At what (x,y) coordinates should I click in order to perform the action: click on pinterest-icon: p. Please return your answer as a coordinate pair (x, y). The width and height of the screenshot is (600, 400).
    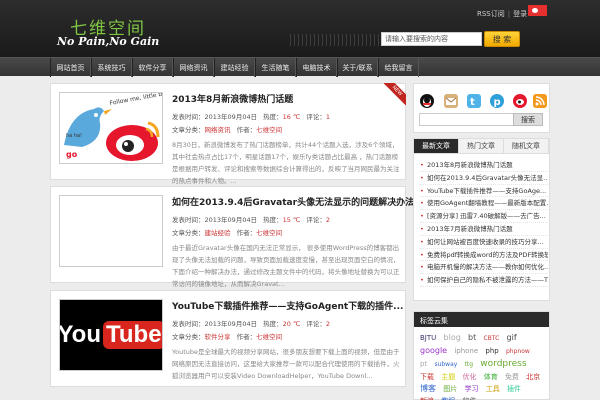
    Looking at the image, I should click on (497, 101).